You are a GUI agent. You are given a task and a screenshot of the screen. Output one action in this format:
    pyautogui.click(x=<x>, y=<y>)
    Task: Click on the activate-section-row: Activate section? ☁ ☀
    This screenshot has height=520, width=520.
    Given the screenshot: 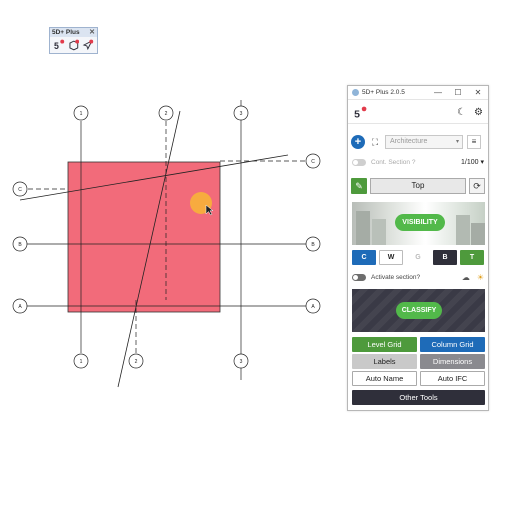 What is the action you would take?
    pyautogui.click(x=418, y=277)
    